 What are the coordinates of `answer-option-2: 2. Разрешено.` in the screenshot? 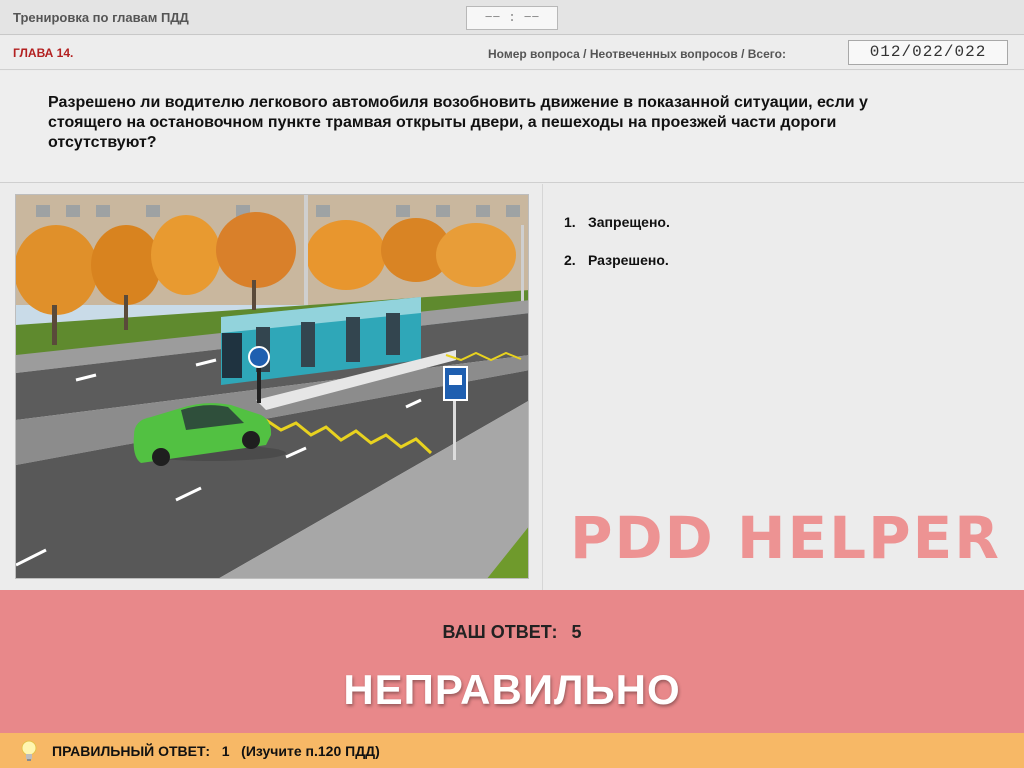 It's located at (616, 260).